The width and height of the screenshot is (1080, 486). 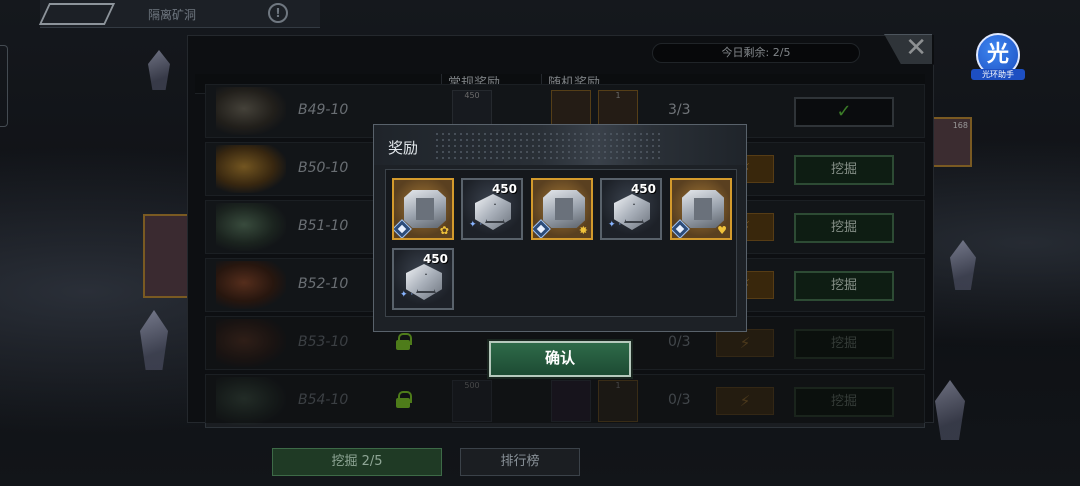 I want to click on side-card, so click(x=166, y=256).